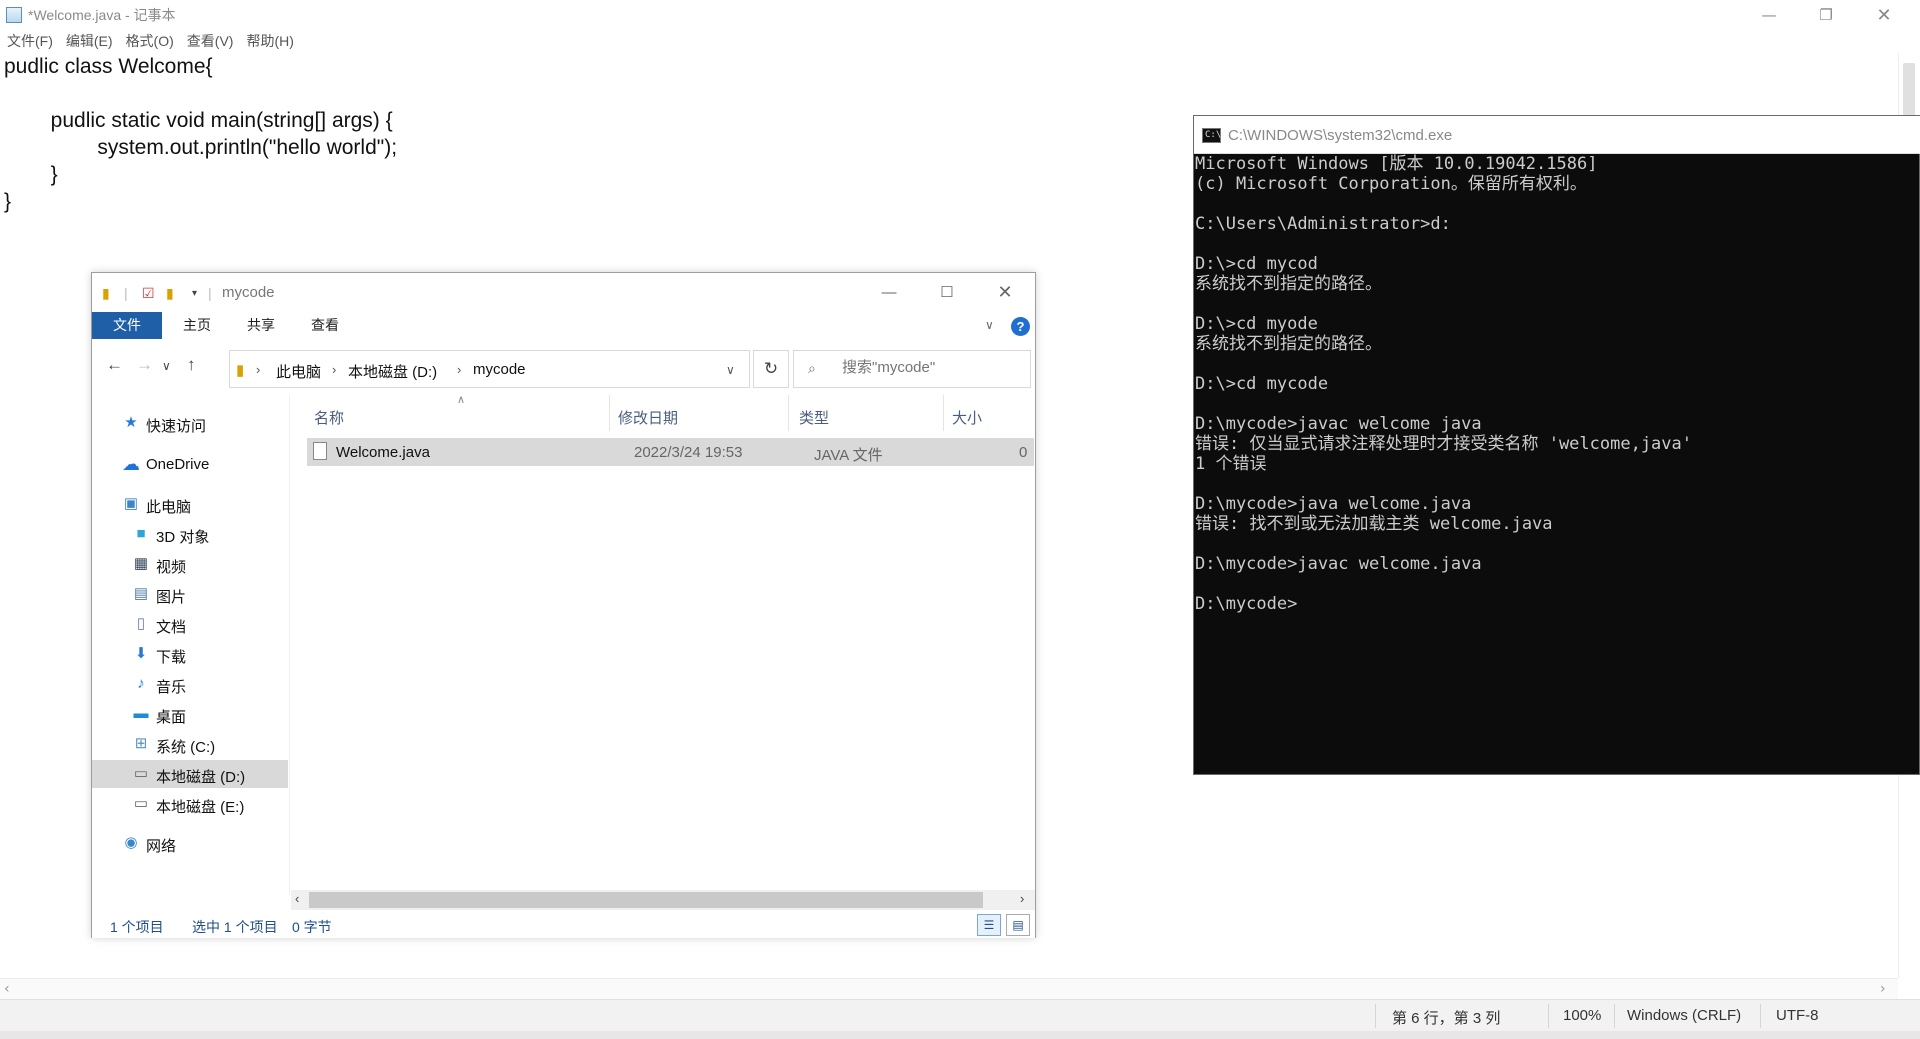  What do you see at coordinates (141, 713) in the screenshot?
I see `desktop-icon: ▬` at bounding box center [141, 713].